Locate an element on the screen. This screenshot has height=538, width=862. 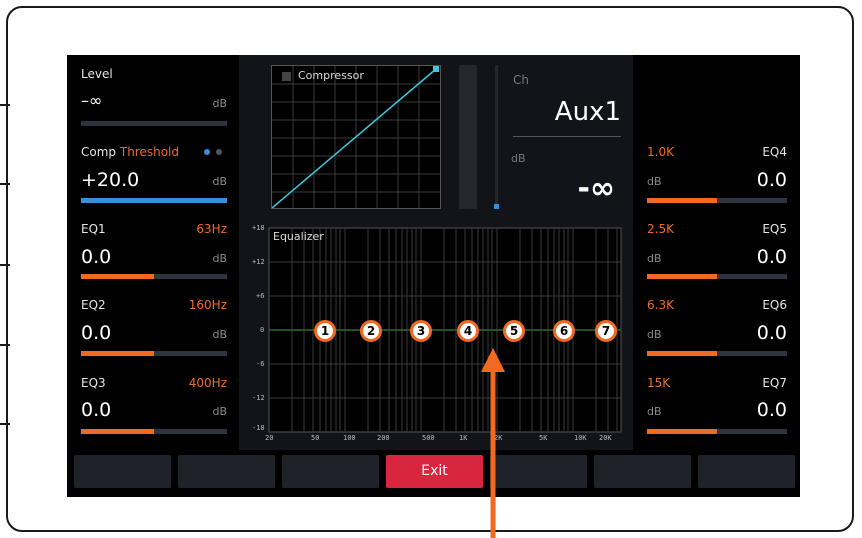
y-tick-label: -6 is located at coordinates (260, 364).